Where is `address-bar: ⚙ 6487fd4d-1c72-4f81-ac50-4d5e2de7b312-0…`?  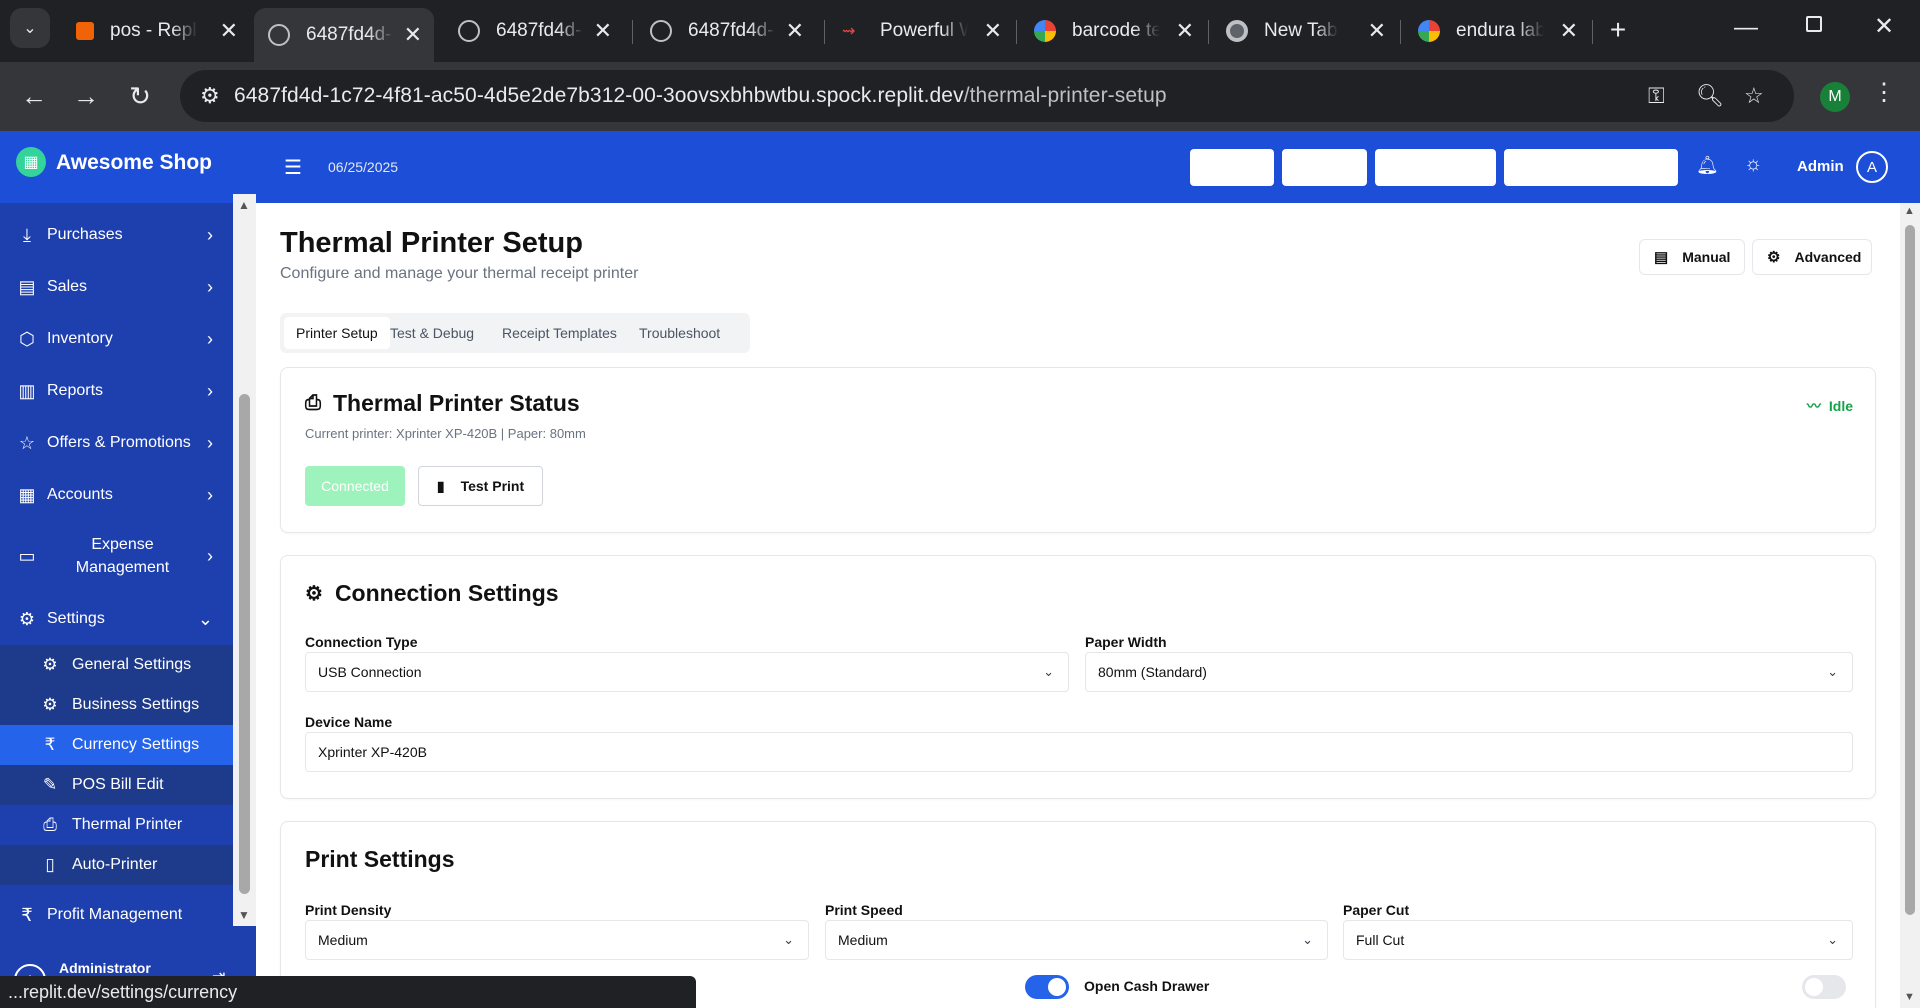 address-bar: ⚙ 6487fd4d-1c72-4f81-ac50-4d5e2de7b312-0… is located at coordinates (987, 96).